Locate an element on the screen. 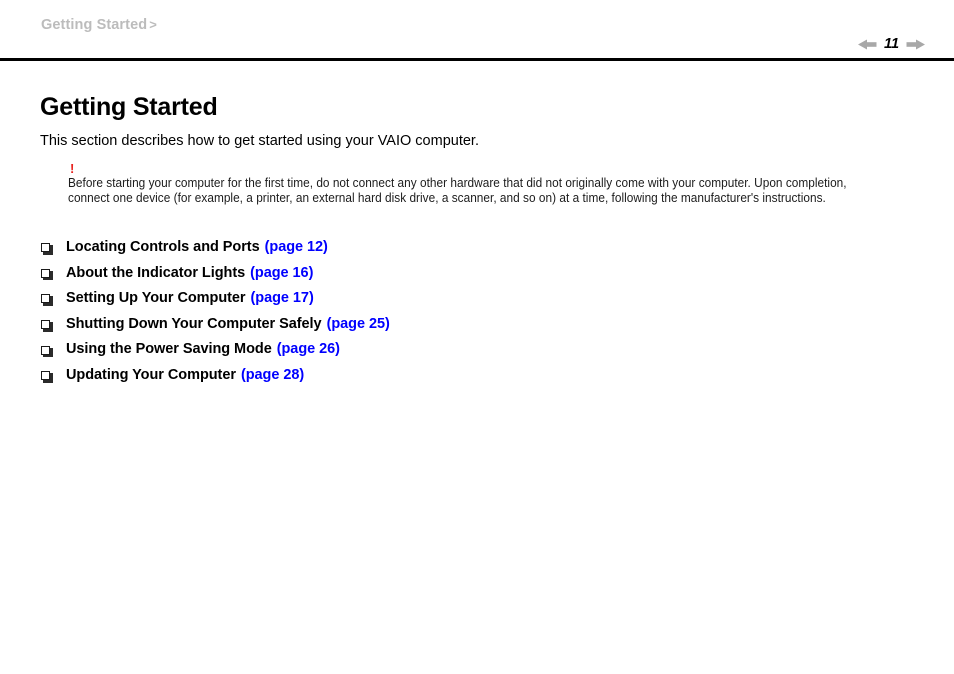 The height and width of the screenshot is (674, 954). list-item-page-link: (page 16) is located at coordinates (279, 274).